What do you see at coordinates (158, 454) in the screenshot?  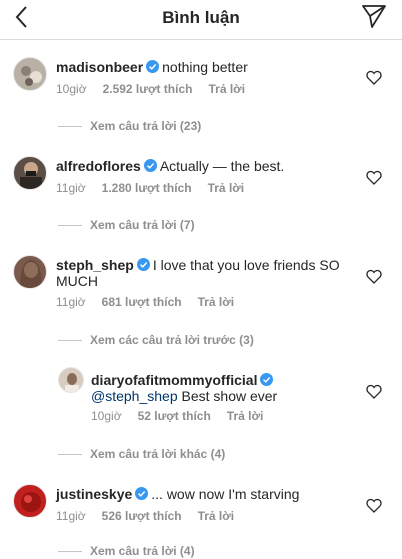 I see `view-replies-label: Xem câu trả lời khác (4)` at bounding box center [158, 454].